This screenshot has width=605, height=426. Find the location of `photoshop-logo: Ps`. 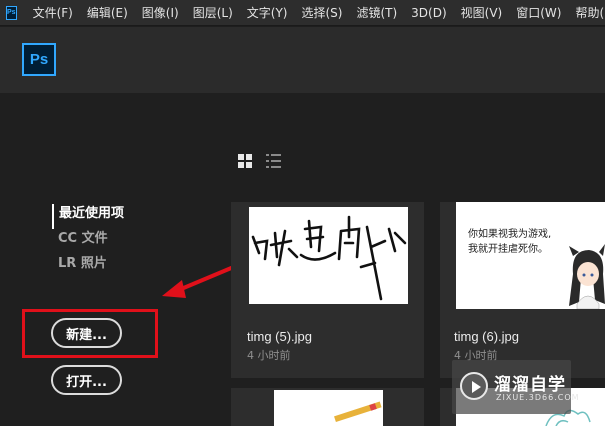

photoshop-logo: Ps is located at coordinates (39, 59).